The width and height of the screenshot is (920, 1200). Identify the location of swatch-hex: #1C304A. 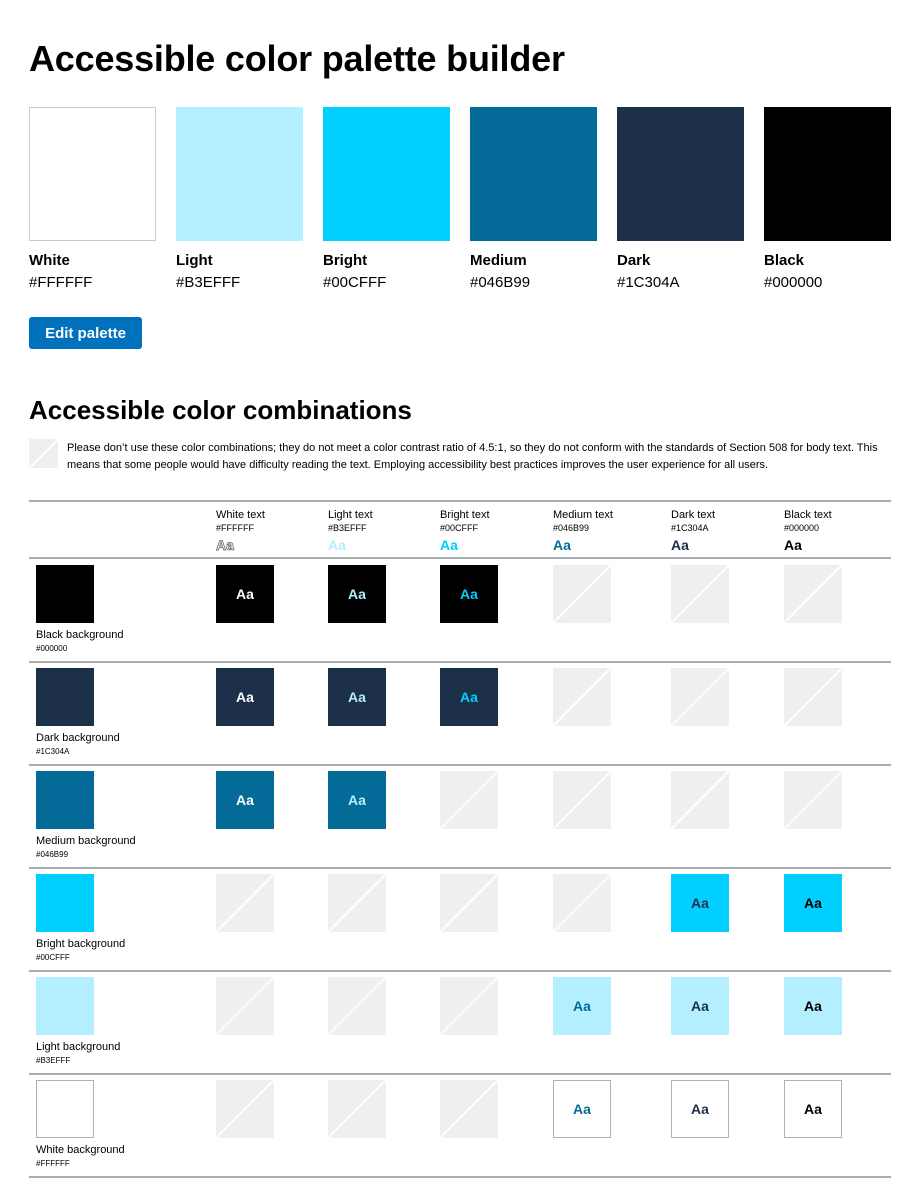
(648, 282).